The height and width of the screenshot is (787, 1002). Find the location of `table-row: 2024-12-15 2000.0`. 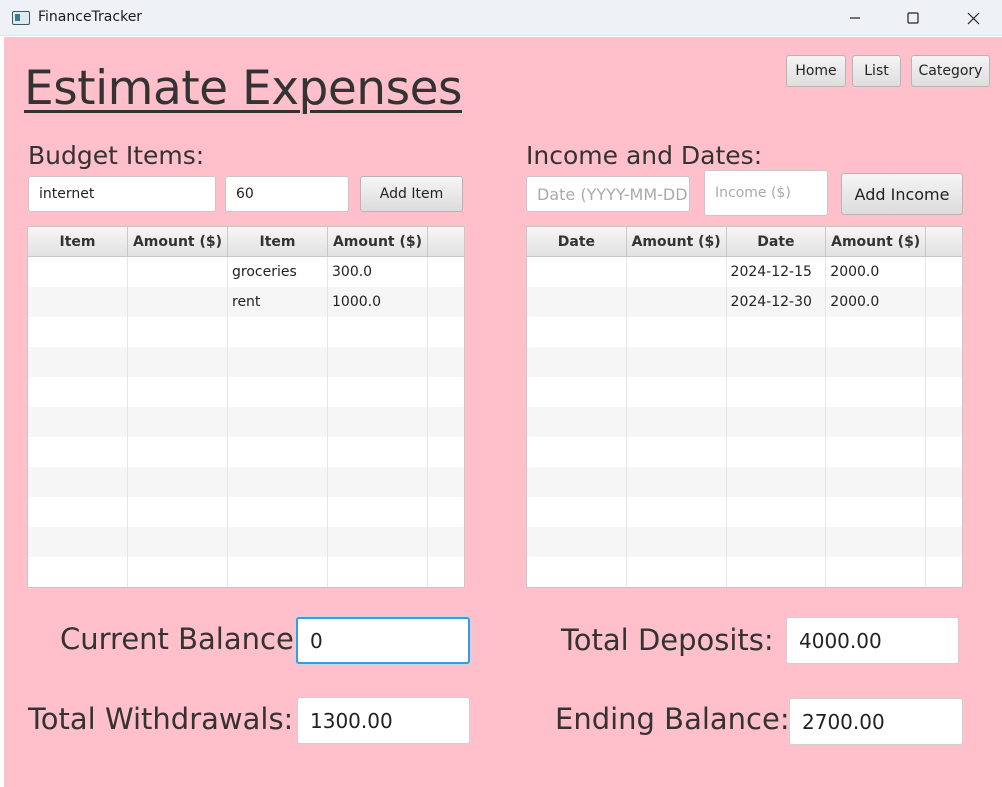

table-row: 2024-12-15 2000.0 is located at coordinates (744, 272).